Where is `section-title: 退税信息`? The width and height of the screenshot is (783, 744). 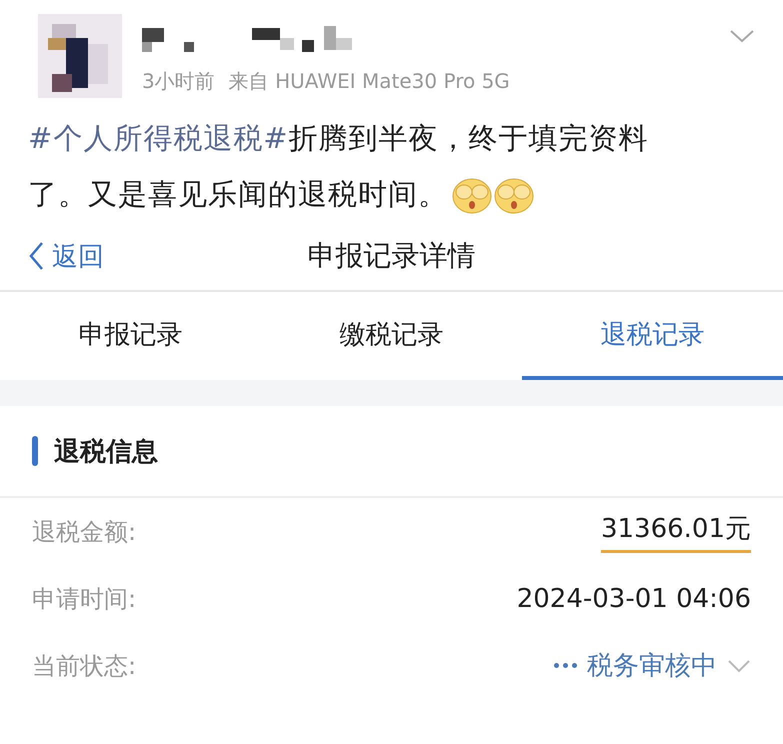
section-title: 退税信息 is located at coordinates (106, 452).